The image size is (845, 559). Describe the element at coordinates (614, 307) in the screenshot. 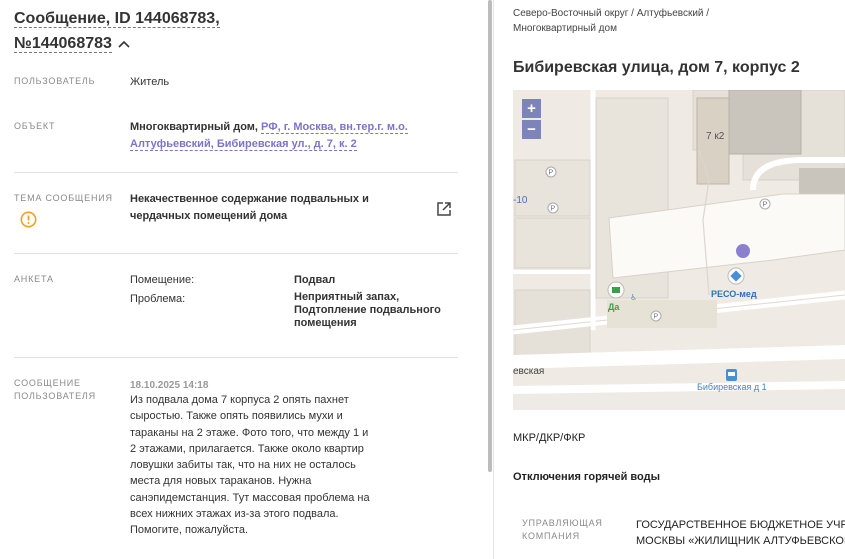

I see `map-label-poi: Да` at that location.